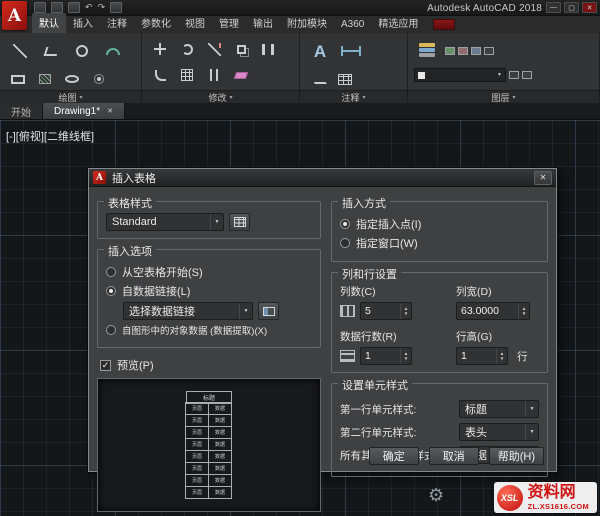 Image resolution: width=600 pixels, height=516 pixels. What do you see at coordinates (241, 49) in the screenshot?
I see `copy-icon` at bounding box center [241, 49].